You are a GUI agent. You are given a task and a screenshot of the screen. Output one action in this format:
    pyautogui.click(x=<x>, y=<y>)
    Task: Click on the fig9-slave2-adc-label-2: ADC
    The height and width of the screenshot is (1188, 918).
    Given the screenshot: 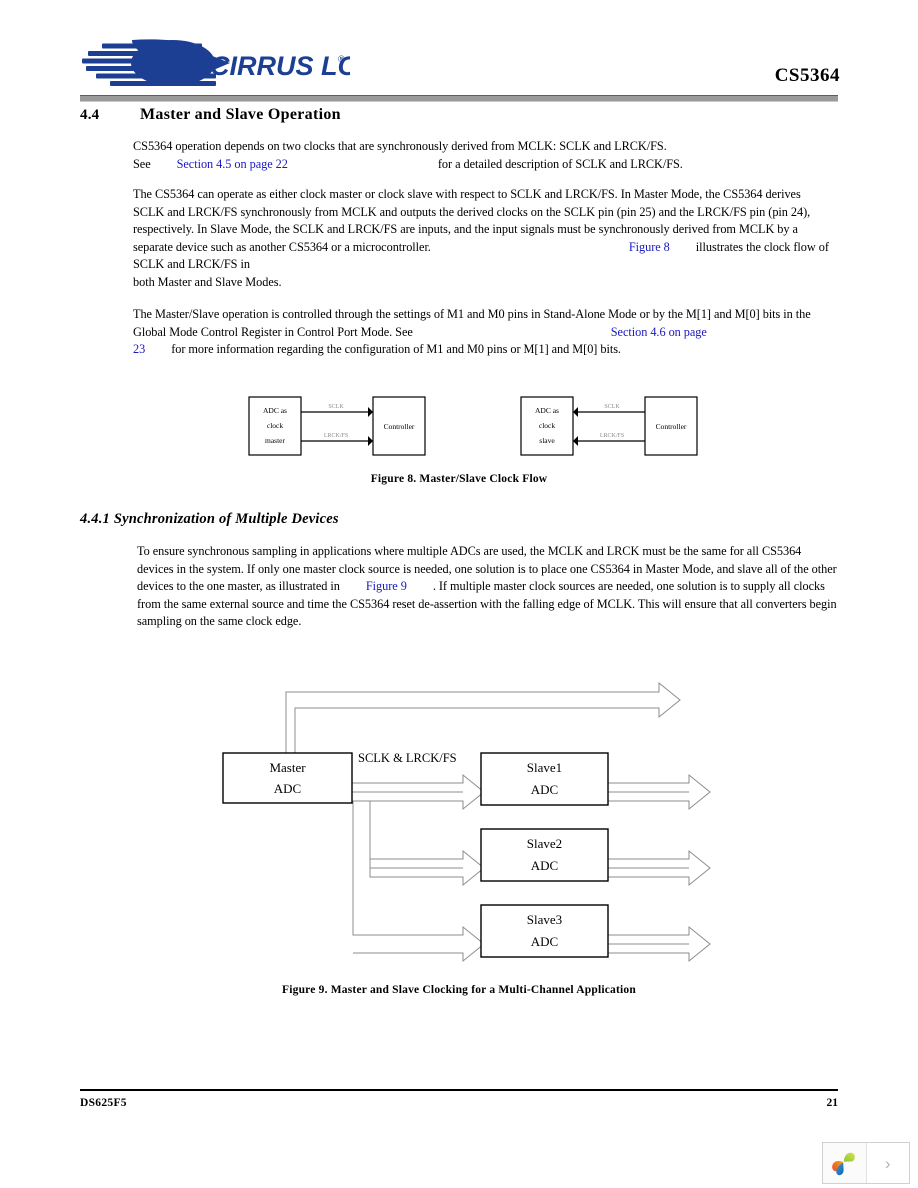 What is the action you would take?
    pyautogui.click(x=544, y=865)
    